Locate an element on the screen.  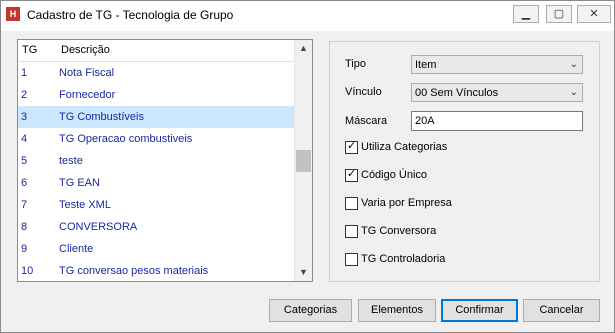
list-row: 10 TG conversao pesos materiais is located at coordinates (157, 270).